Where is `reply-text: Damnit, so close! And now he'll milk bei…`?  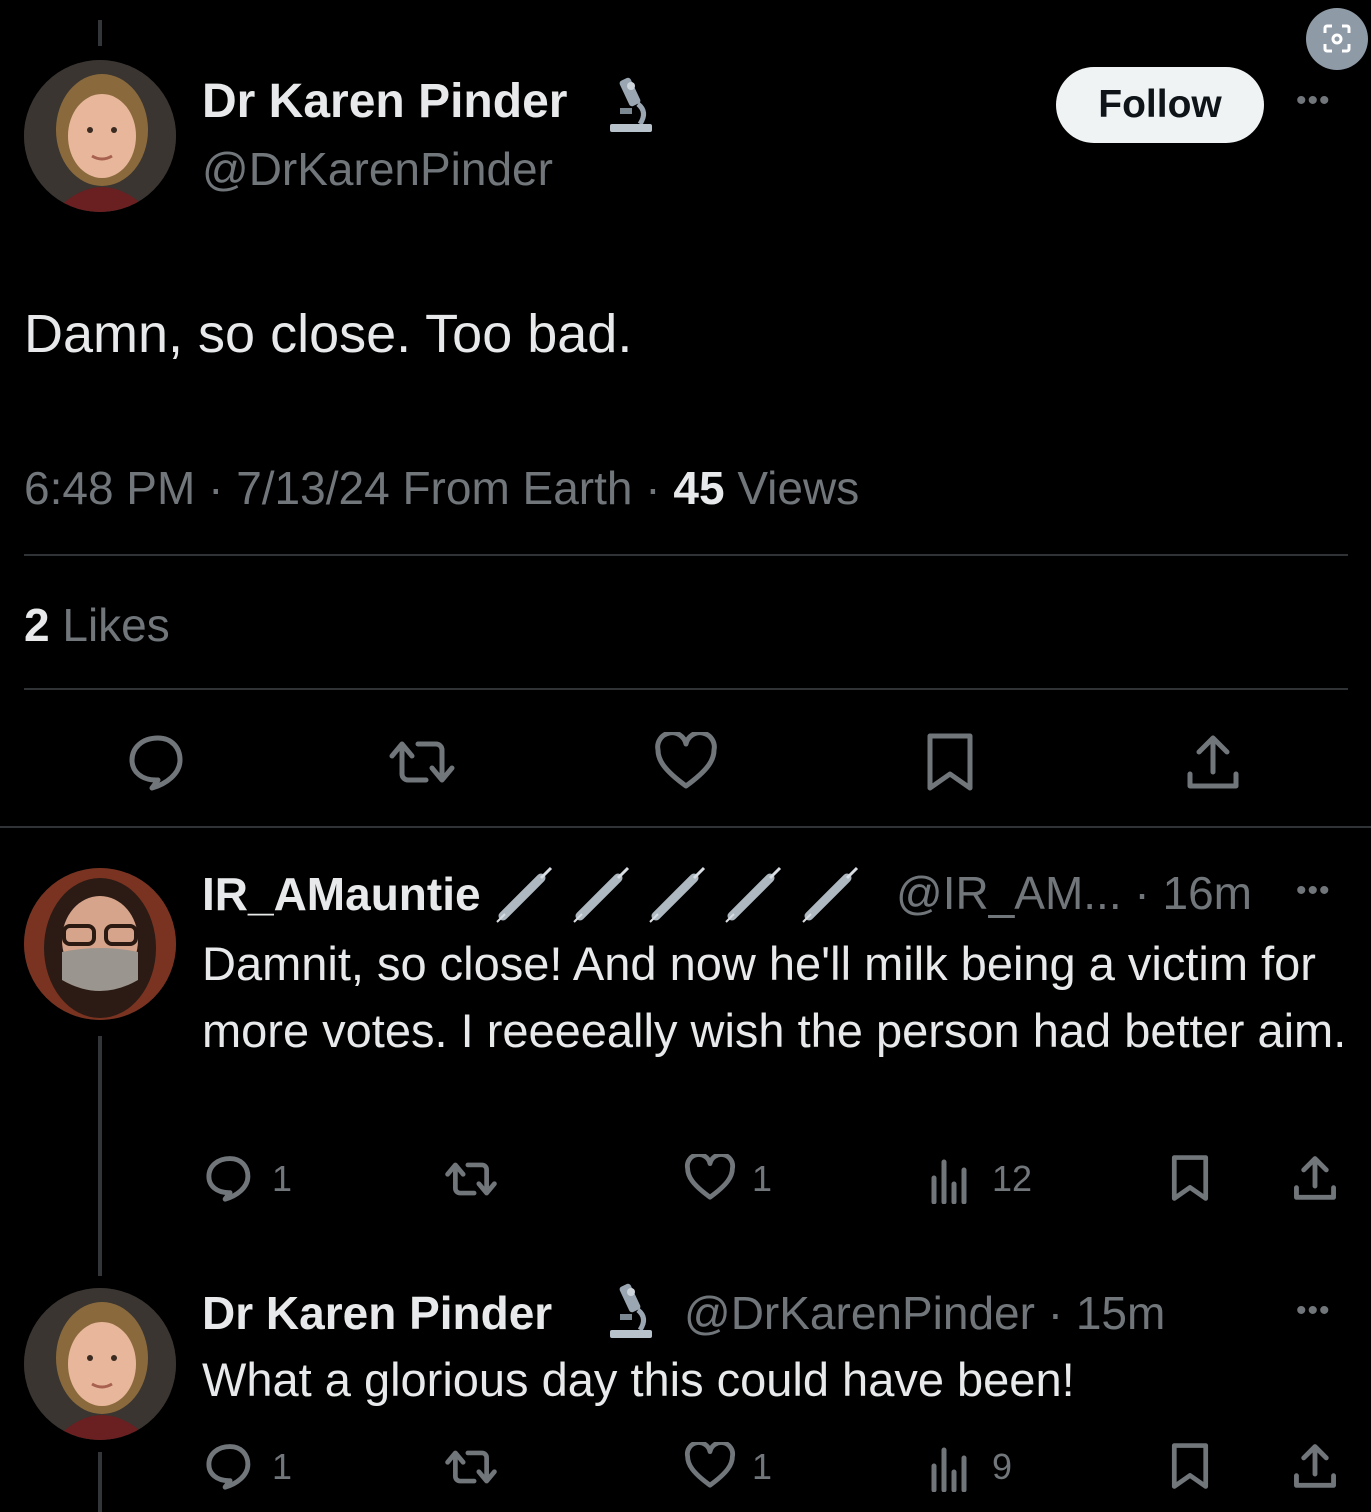 reply-text: Damnit, so close! And now he'll milk bei… is located at coordinates (774, 997).